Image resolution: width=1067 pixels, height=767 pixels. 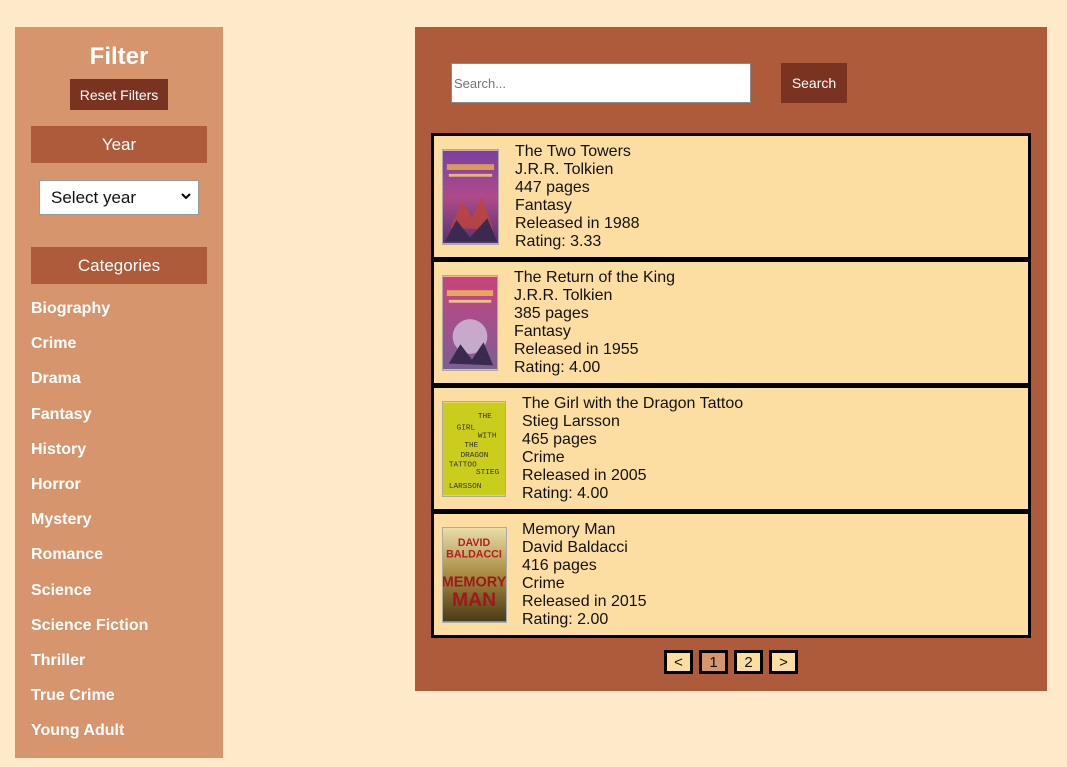 I want to click on category-item-biography: Biography, so click(x=126, y=314).